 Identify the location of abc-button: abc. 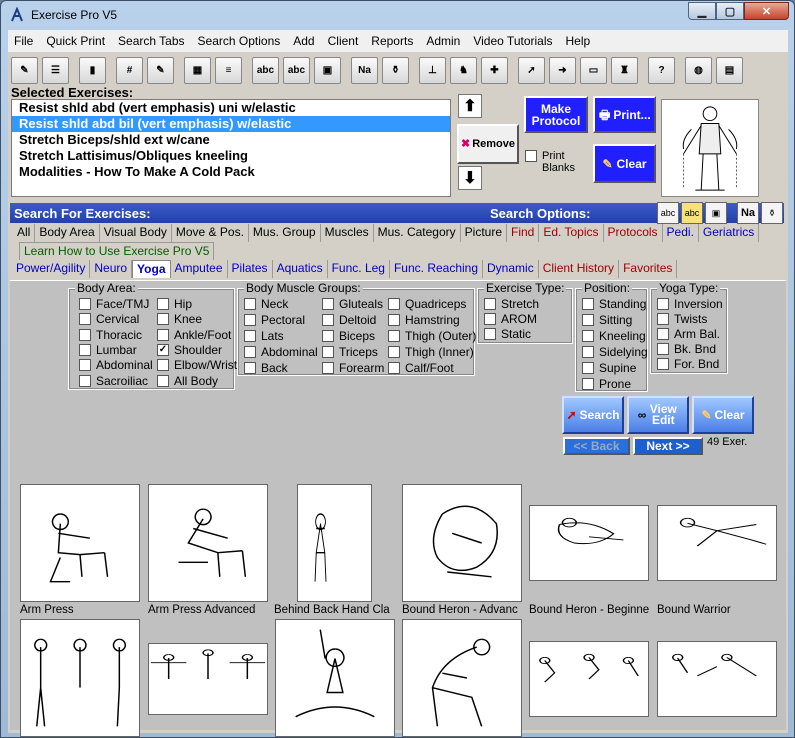
(265, 70).